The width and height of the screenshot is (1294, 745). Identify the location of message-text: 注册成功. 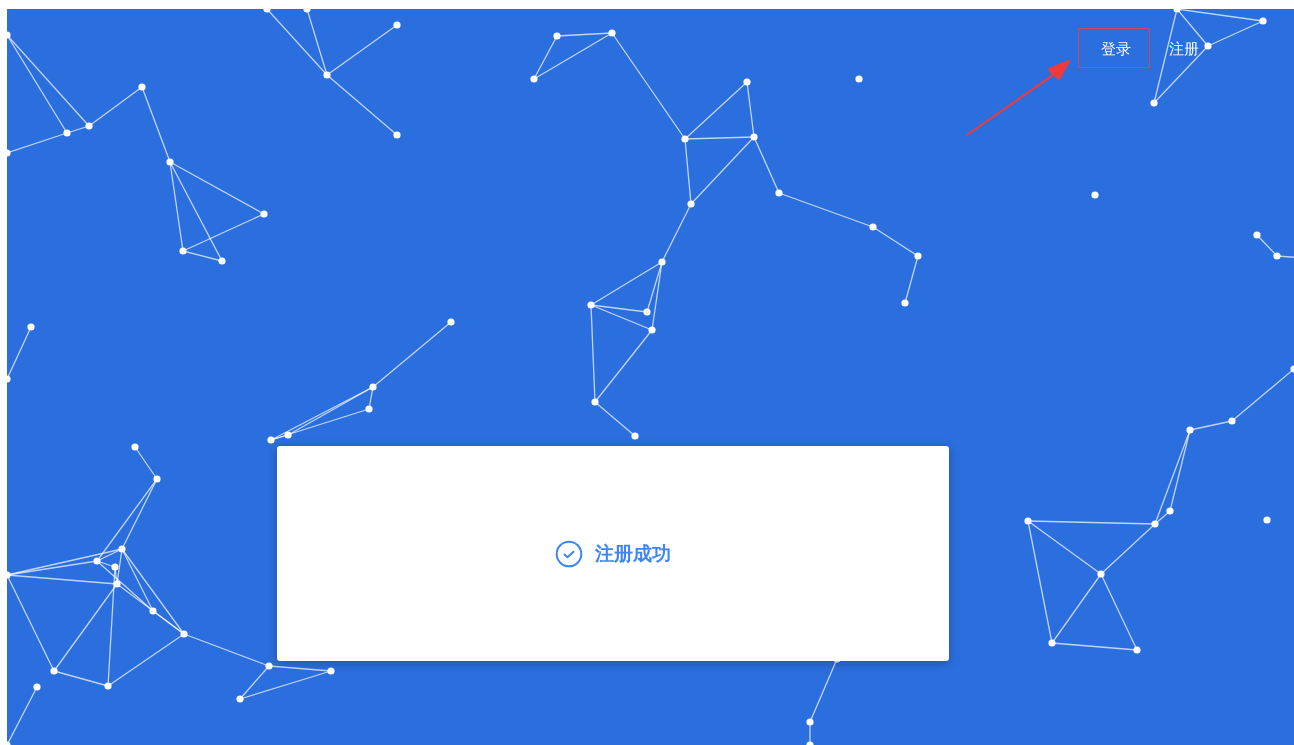
(633, 553).